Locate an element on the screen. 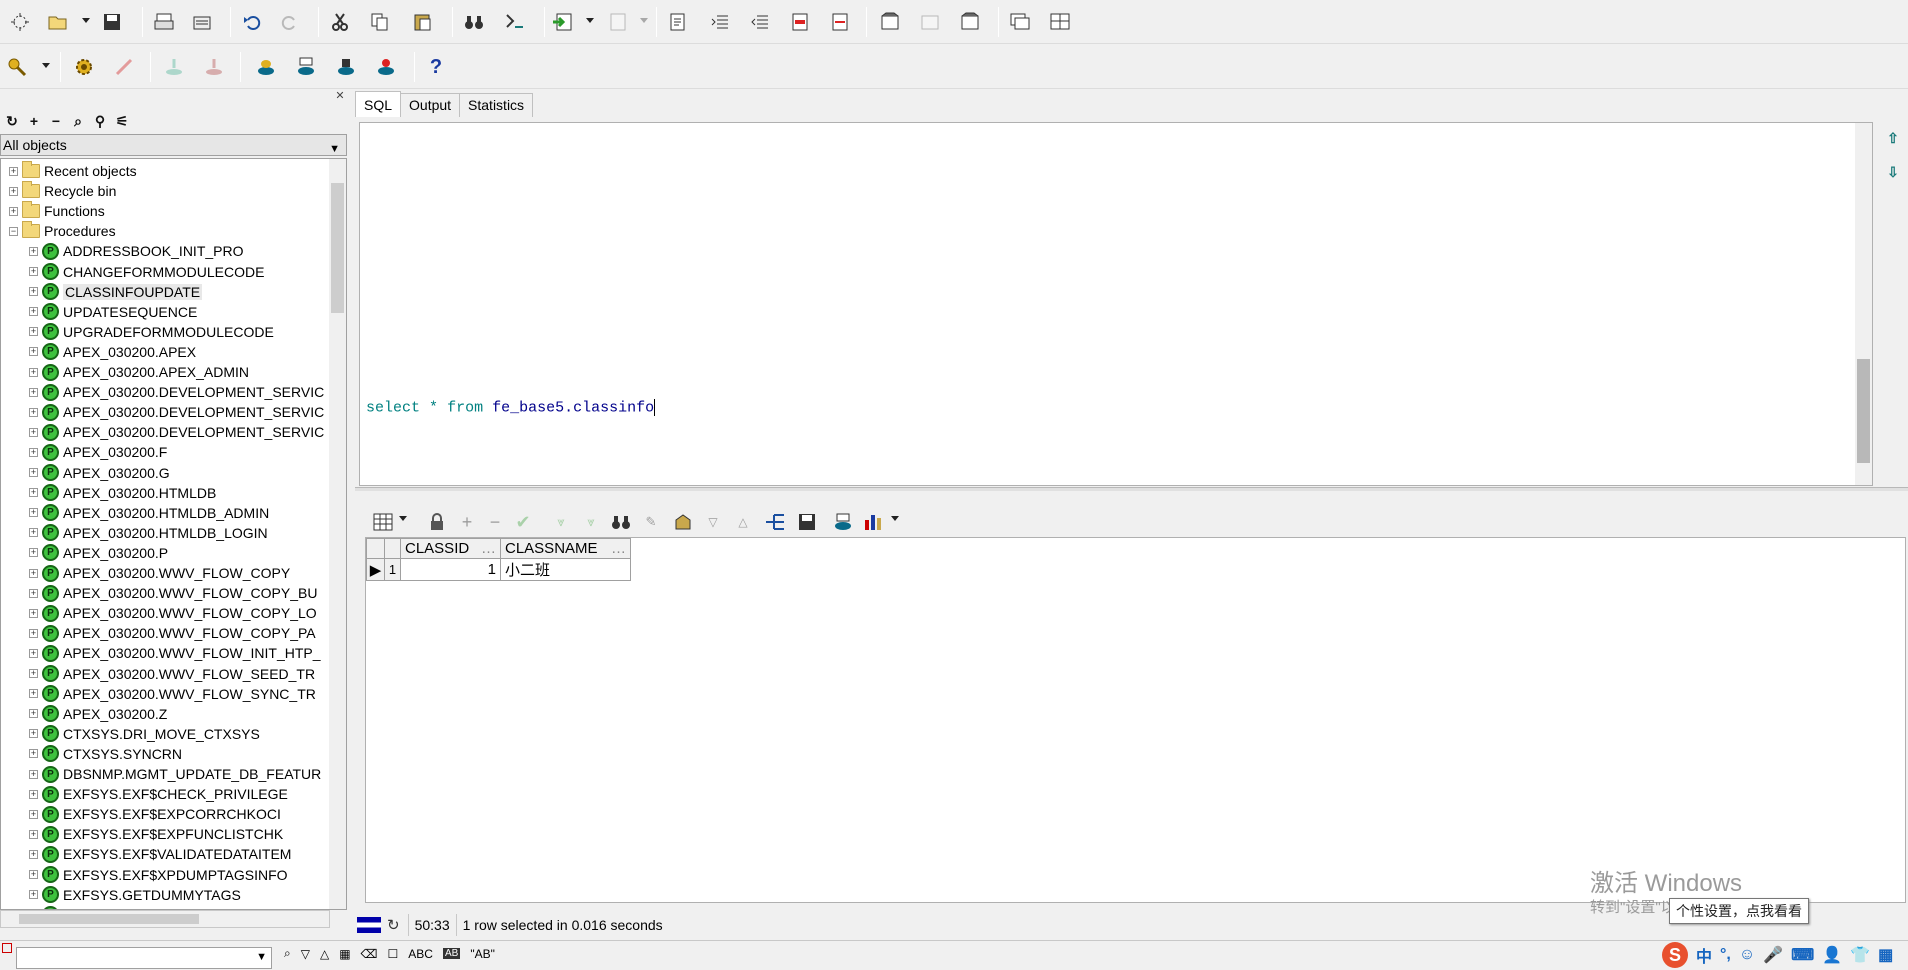 This screenshot has height=970, width=1908. break-icon is located at coordinates (618, 22).